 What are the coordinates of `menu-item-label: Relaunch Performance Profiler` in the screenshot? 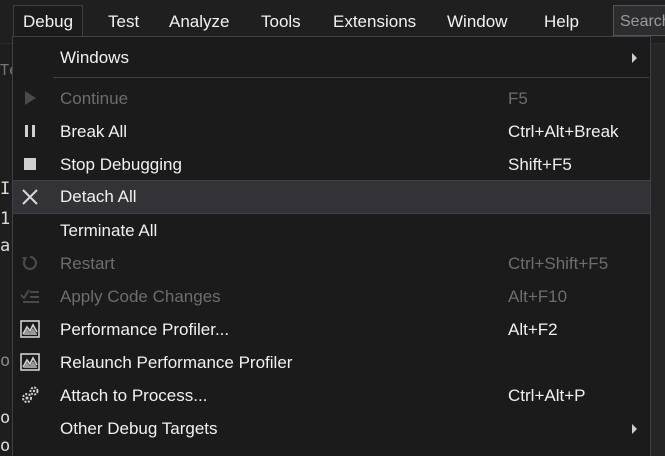 It's located at (176, 362).